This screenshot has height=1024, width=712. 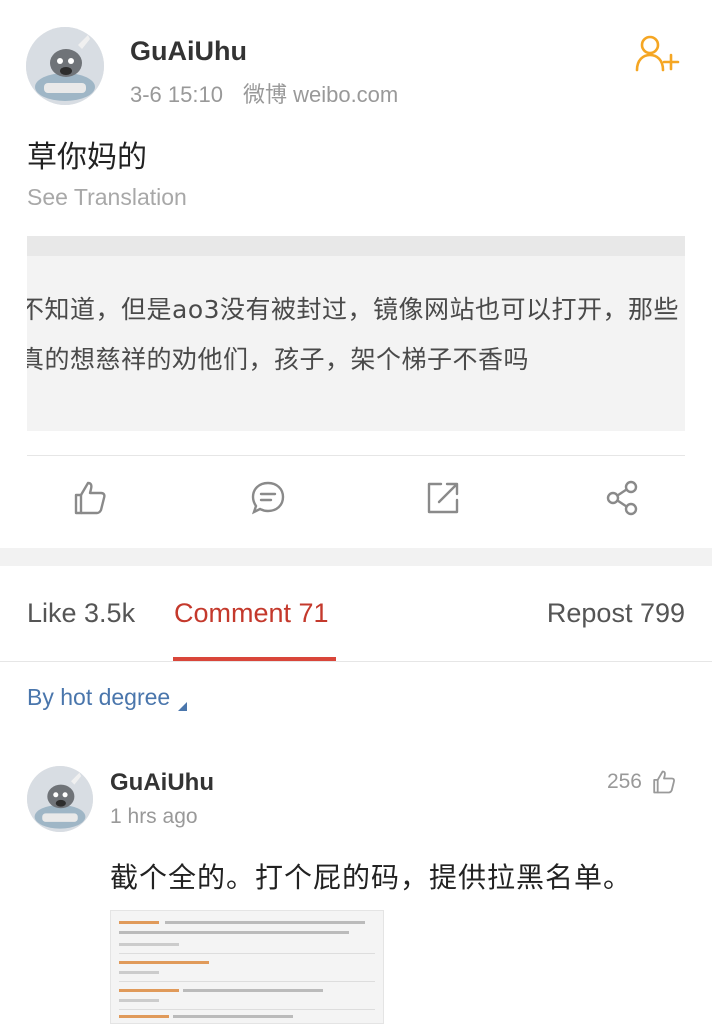 What do you see at coordinates (176, 94) in the screenshot?
I see `post-time: 3-6 15:10` at bounding box center [176, 94].